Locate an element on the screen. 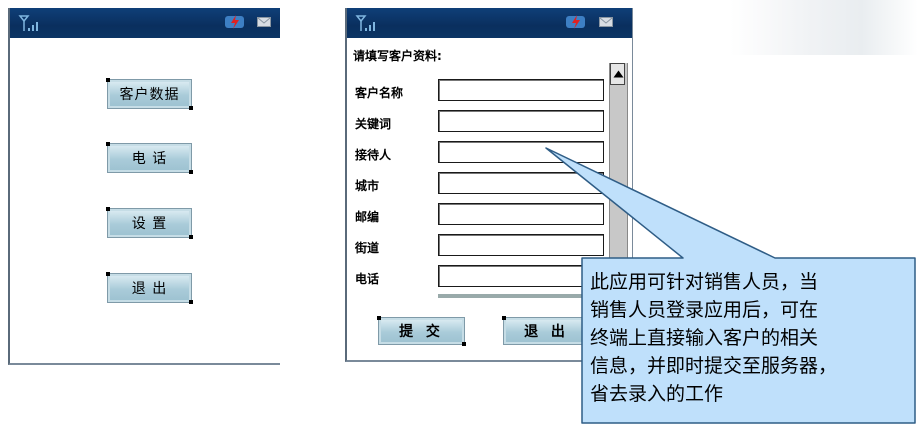 Image resolution: width=918 pixels, height=429 pixels. label-receptionist: 接待人 is located at coordinates (373, 155).